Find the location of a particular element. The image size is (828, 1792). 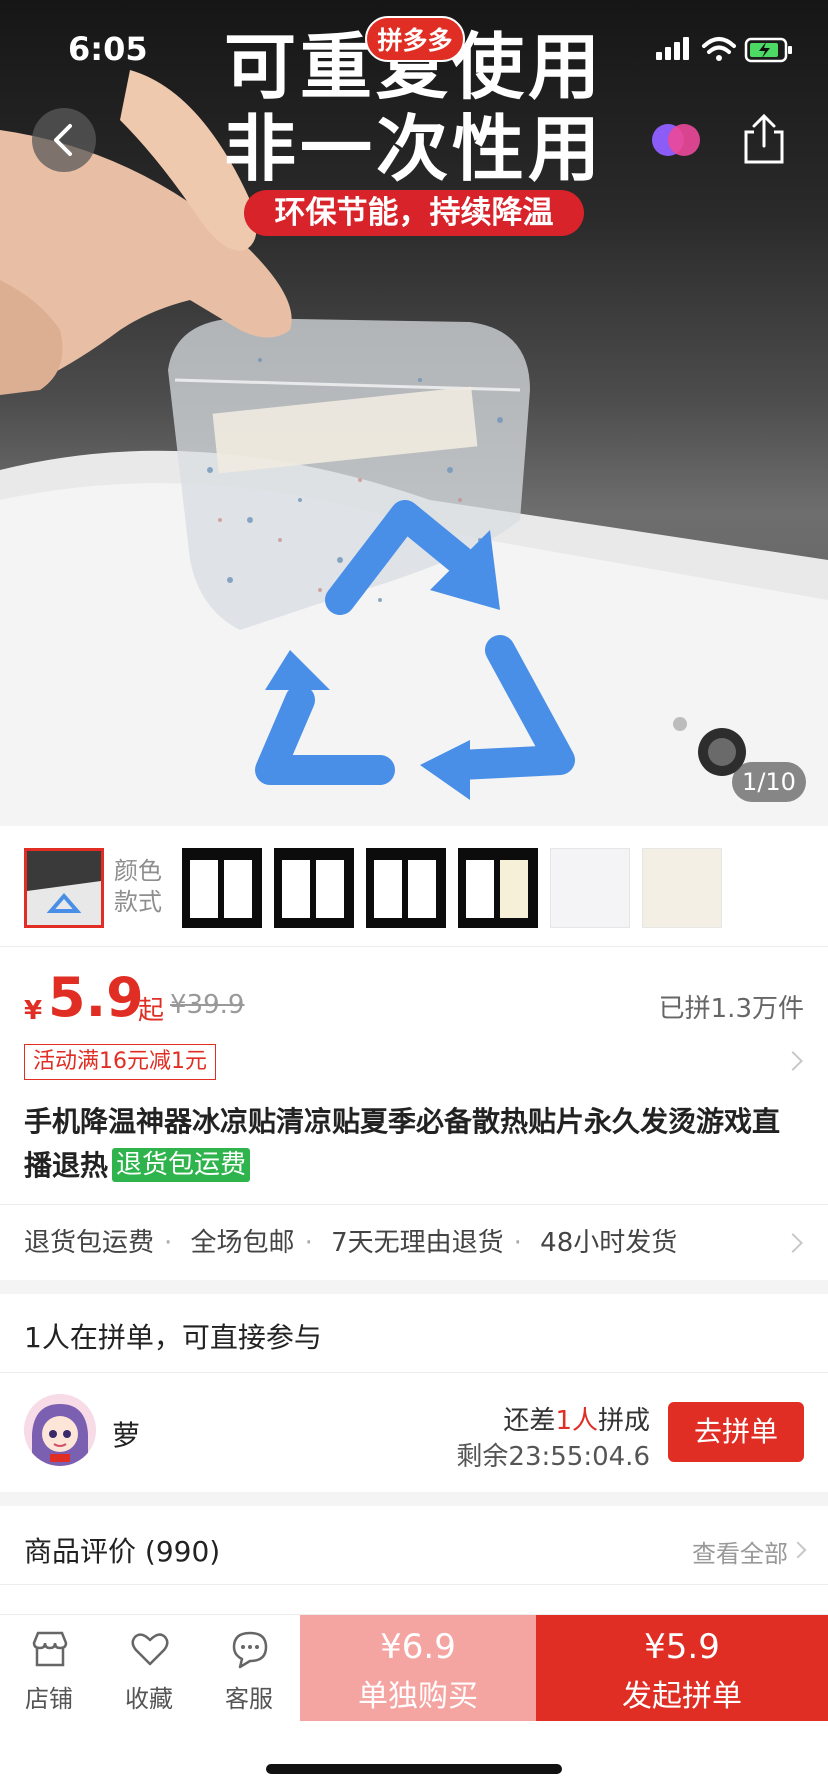

join-group-button: 去拼单 is located at coordinates (736, 1432).